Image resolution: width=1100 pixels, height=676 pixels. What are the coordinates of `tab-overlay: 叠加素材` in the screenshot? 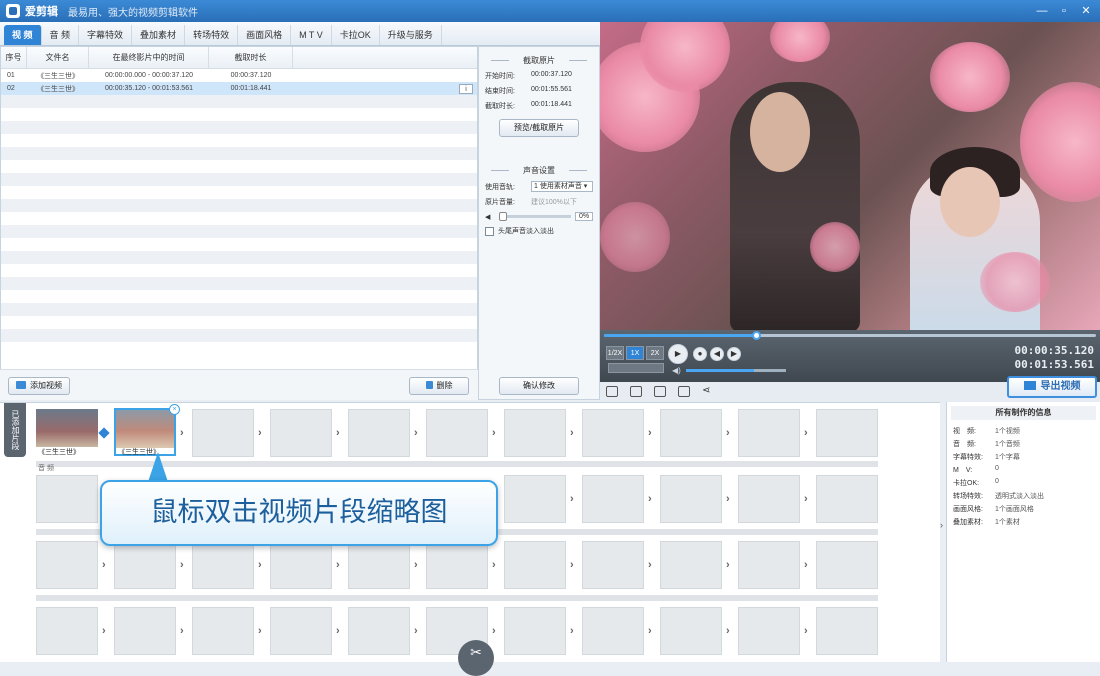 It's located at (159, 35).